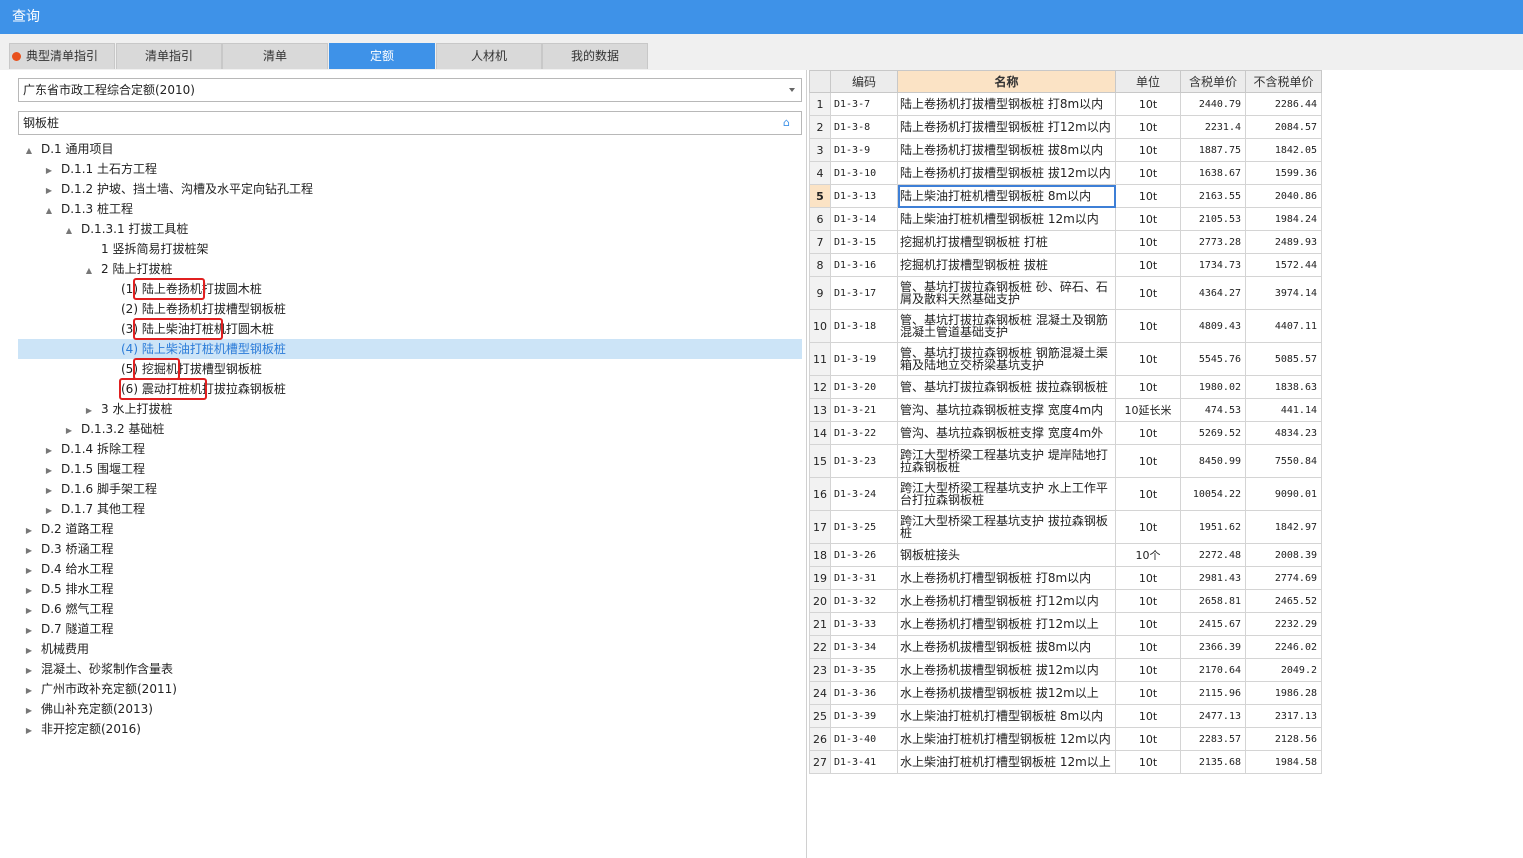 Image resolution: width=1523 pixels, height=858 pixels. Describe the element at coordinates (864, 670) in the screenshot. I see `code-cell: D1-3-35` at that location.